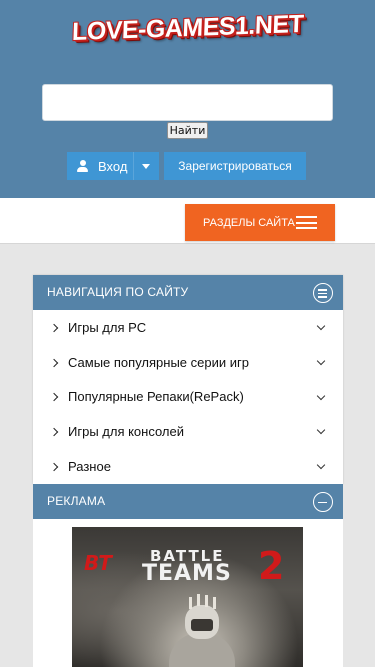  Describe the element at coordinates (118, 292) in the screenshot. I see `navigation-title: НАВИГАЦИЯ ПО САЙТУ` at that location.